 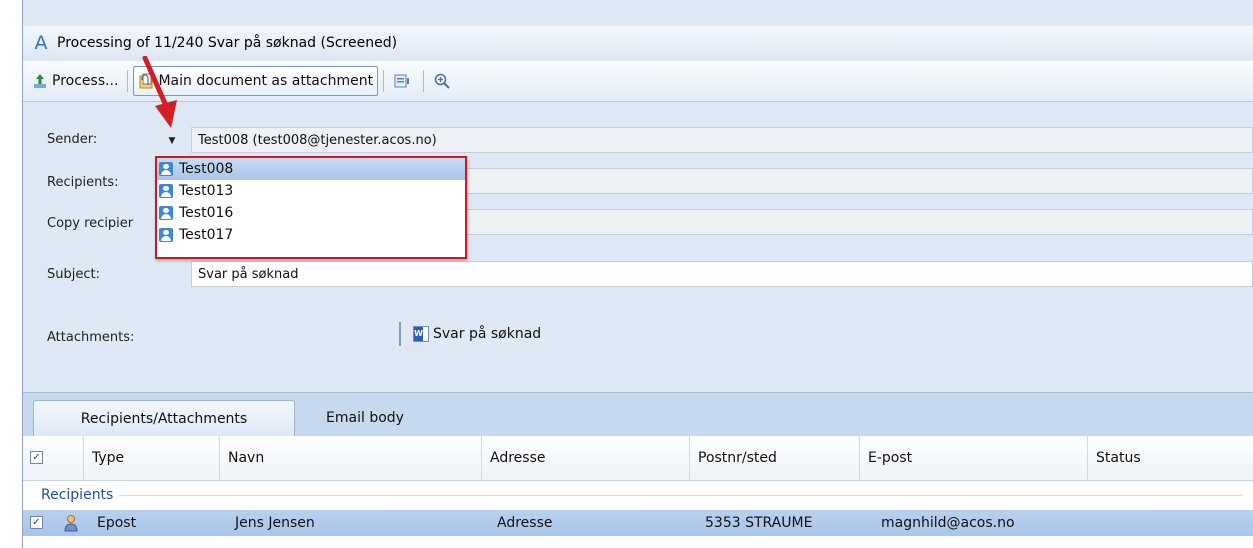 I want to click on cell-text: Epost, so click(x=117, y=523).